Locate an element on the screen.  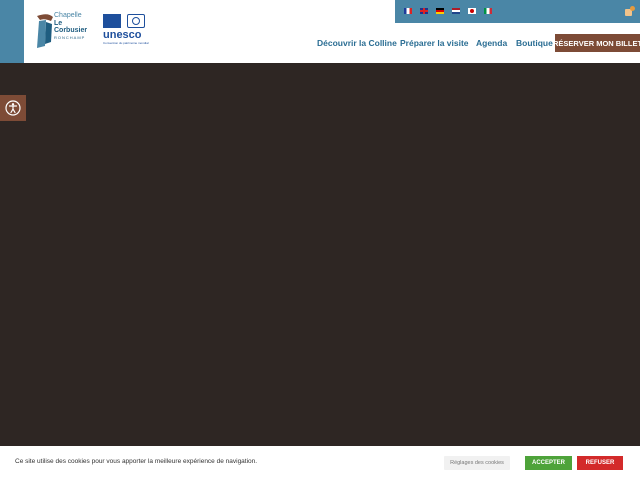
unesco-logo: unesco Convention du patrimoine mondial is located at coordinates (126, 32).